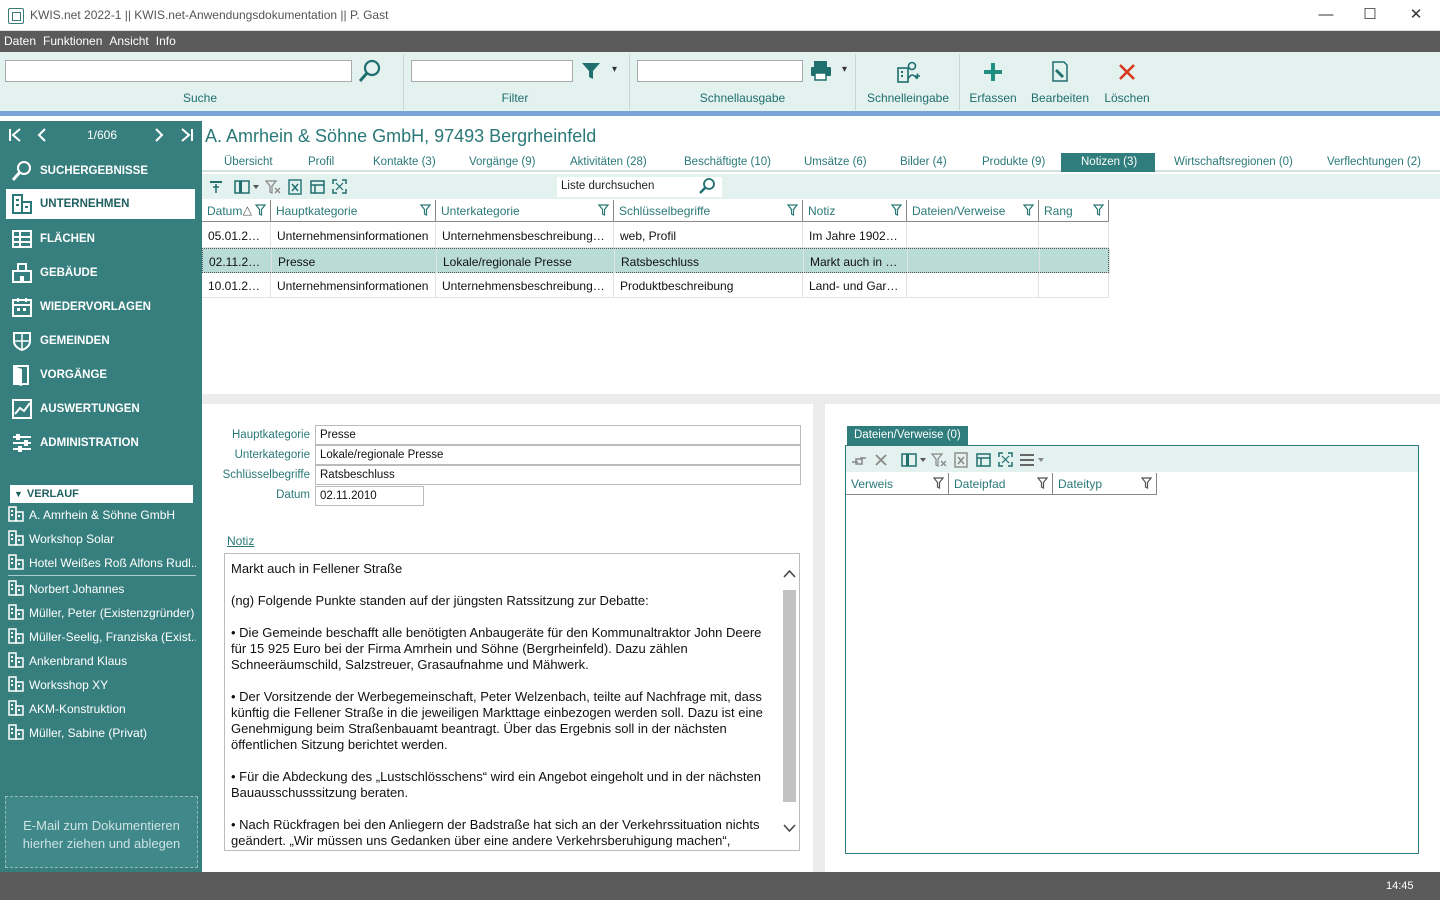 This screenshot has width=1440, height=900. I want to click on tab-übersicht: Übersicht, so click(248, 162).